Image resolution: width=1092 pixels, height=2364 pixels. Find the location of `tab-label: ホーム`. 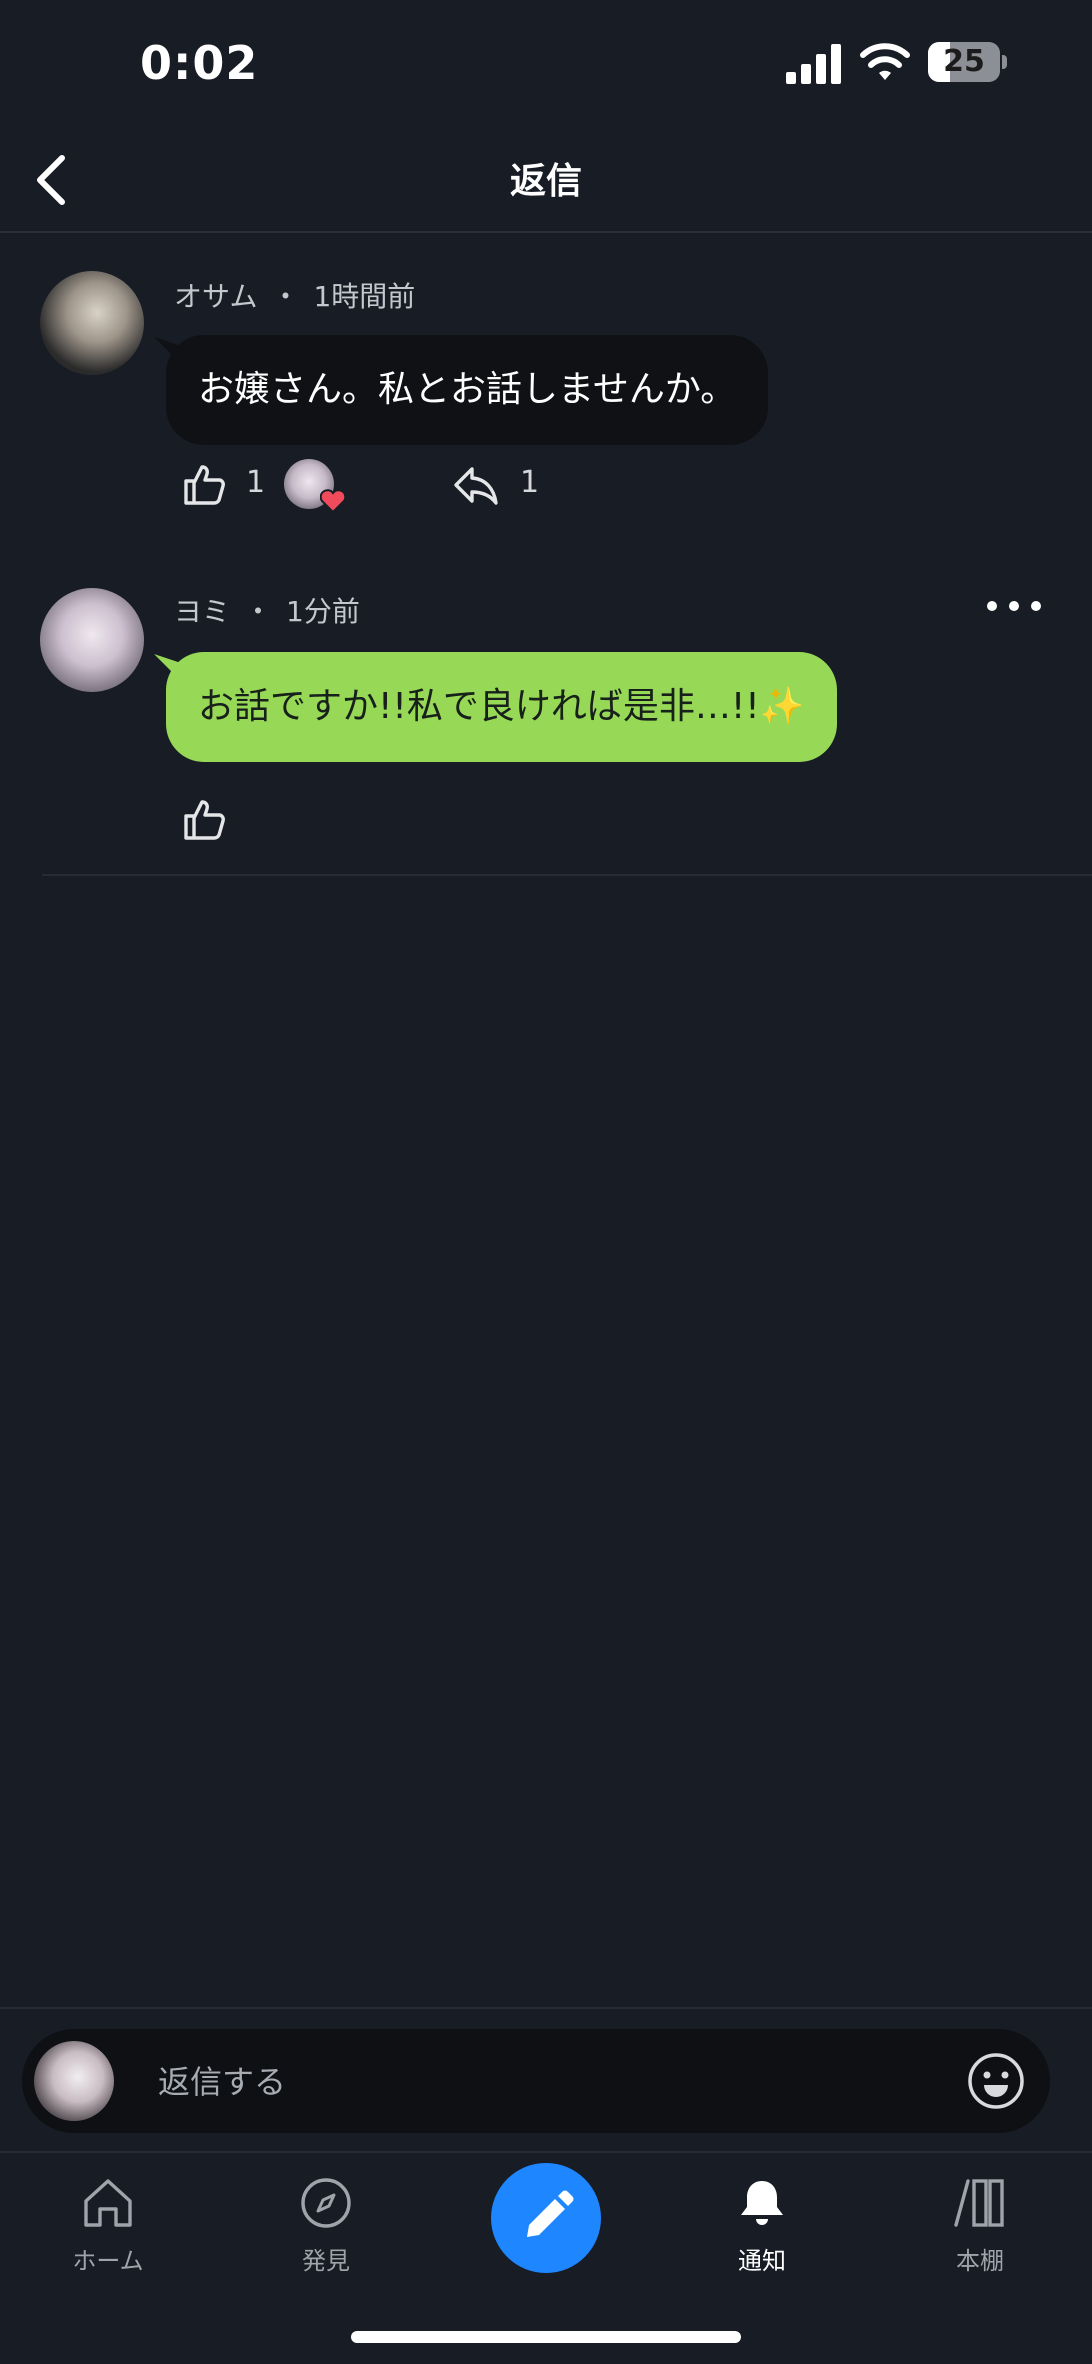

tab-label: ホーム is located at coordinates (108, 2261).